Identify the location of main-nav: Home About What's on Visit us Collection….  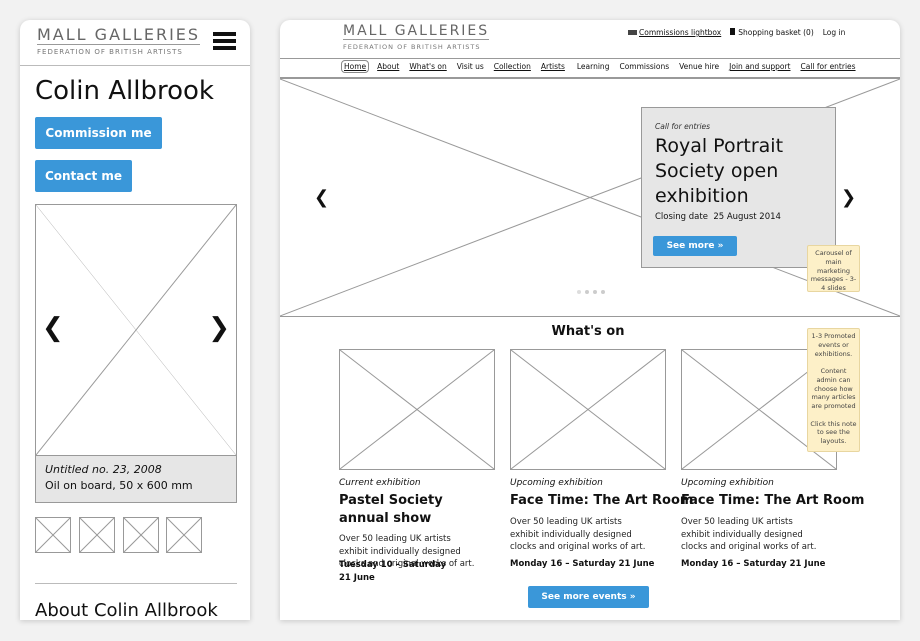
(598, 66).